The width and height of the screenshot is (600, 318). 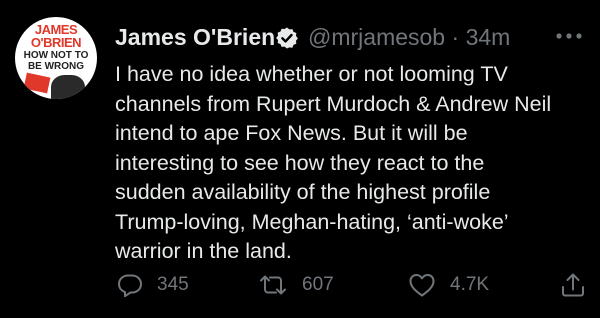 I want to click on like-count: 4.7K, so click(x=470, y=284).